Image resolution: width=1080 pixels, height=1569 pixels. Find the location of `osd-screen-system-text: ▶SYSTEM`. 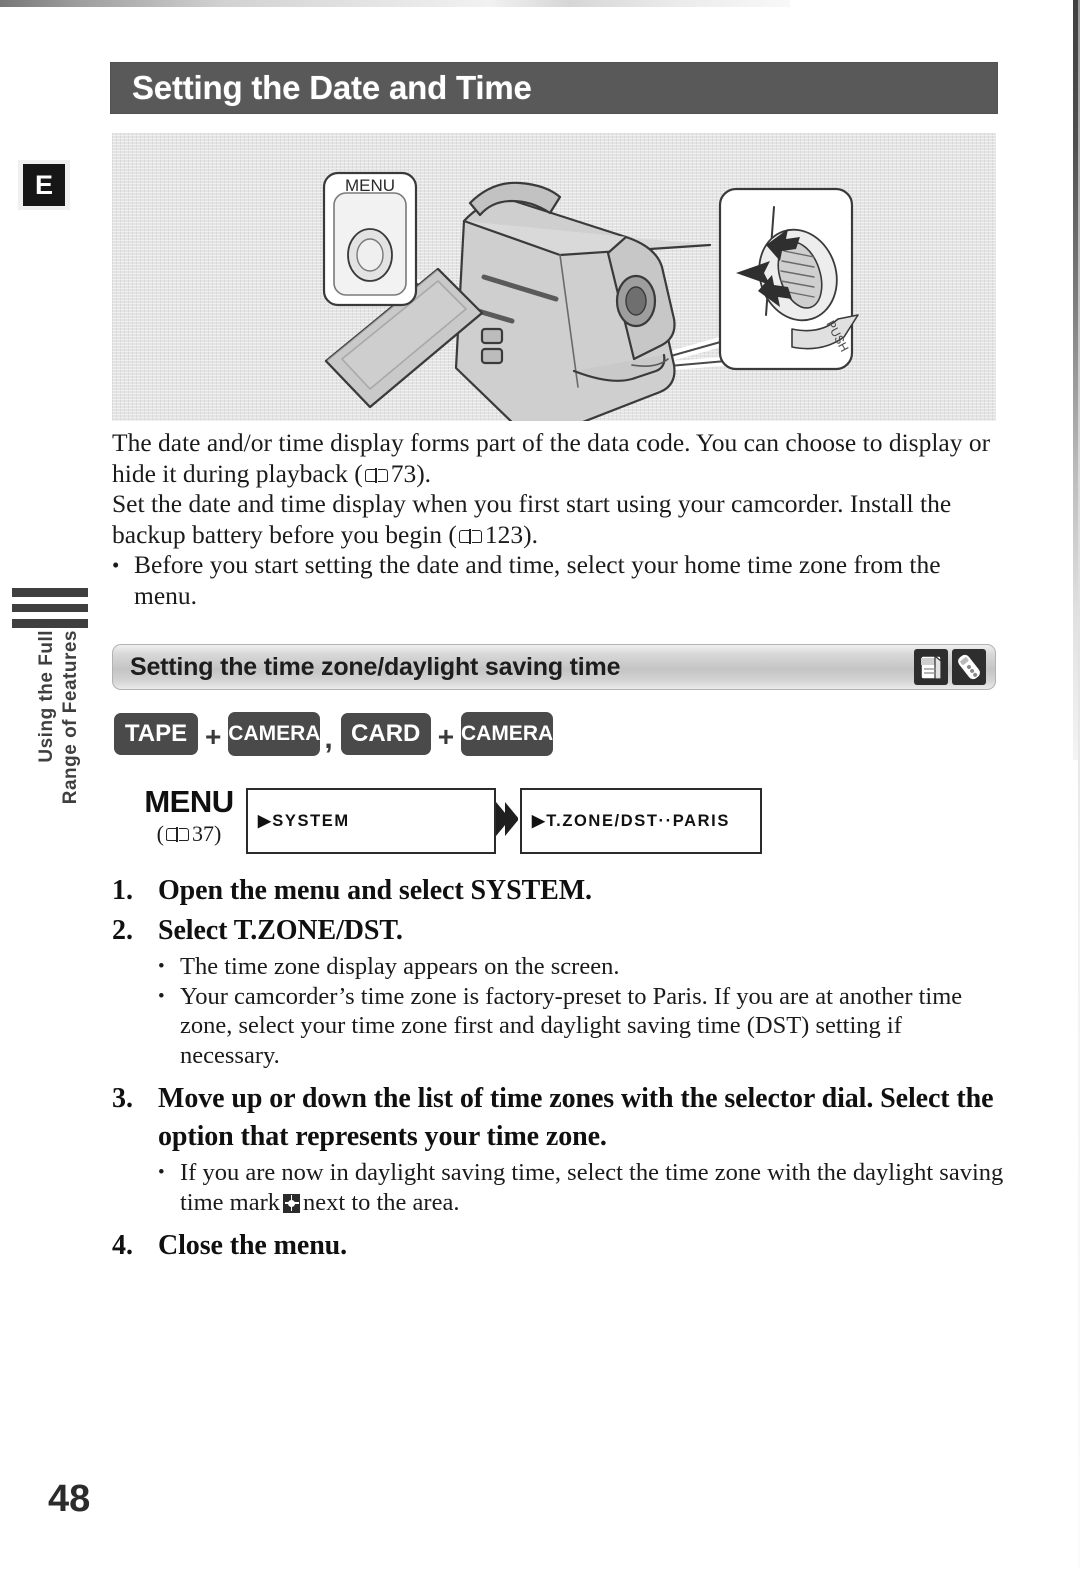

osd-screen-system-text: ▶SYSTEM is located at coordinates (304, 821).